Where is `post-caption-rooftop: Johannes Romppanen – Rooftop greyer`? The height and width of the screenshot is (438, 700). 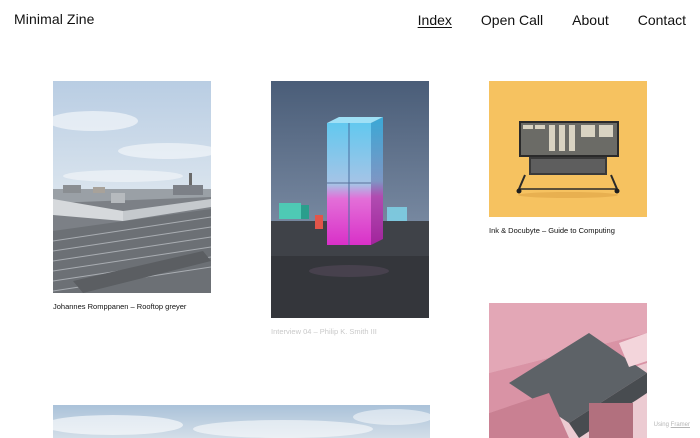
post-caption-rooftop: Johannes Romppanen – Rooftop greyer is located at coordinates (119, 306).